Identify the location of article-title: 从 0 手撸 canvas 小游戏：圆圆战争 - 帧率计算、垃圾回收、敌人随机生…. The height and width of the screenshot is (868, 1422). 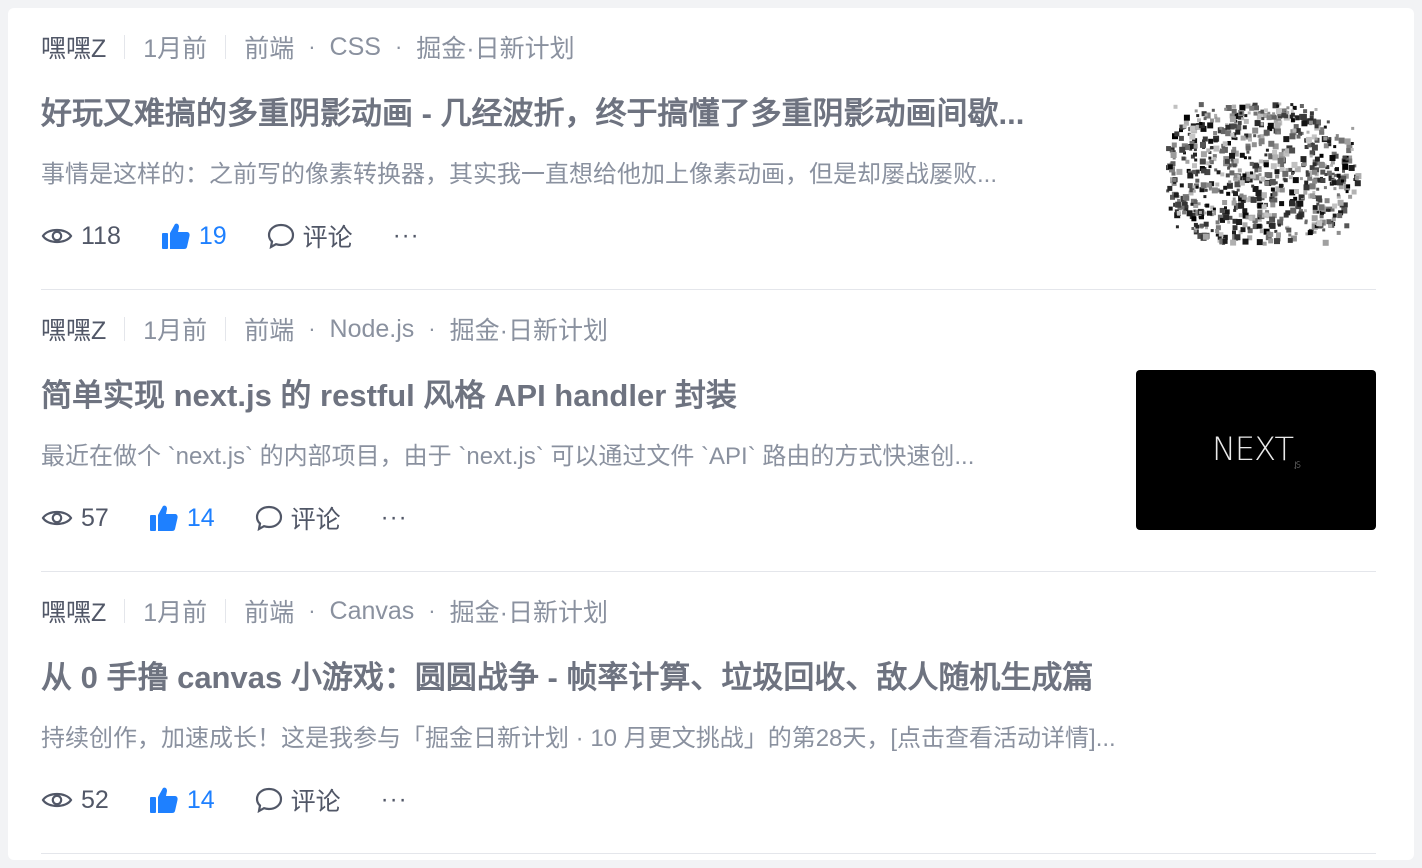
(631, 678).